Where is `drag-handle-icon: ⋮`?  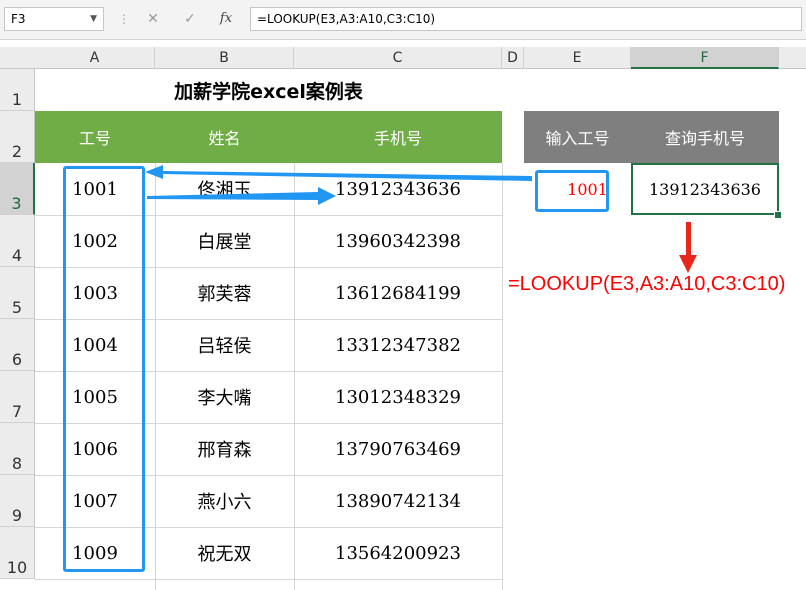 drag-handle-icon: ⋮ is located at coordinates (124, 19).